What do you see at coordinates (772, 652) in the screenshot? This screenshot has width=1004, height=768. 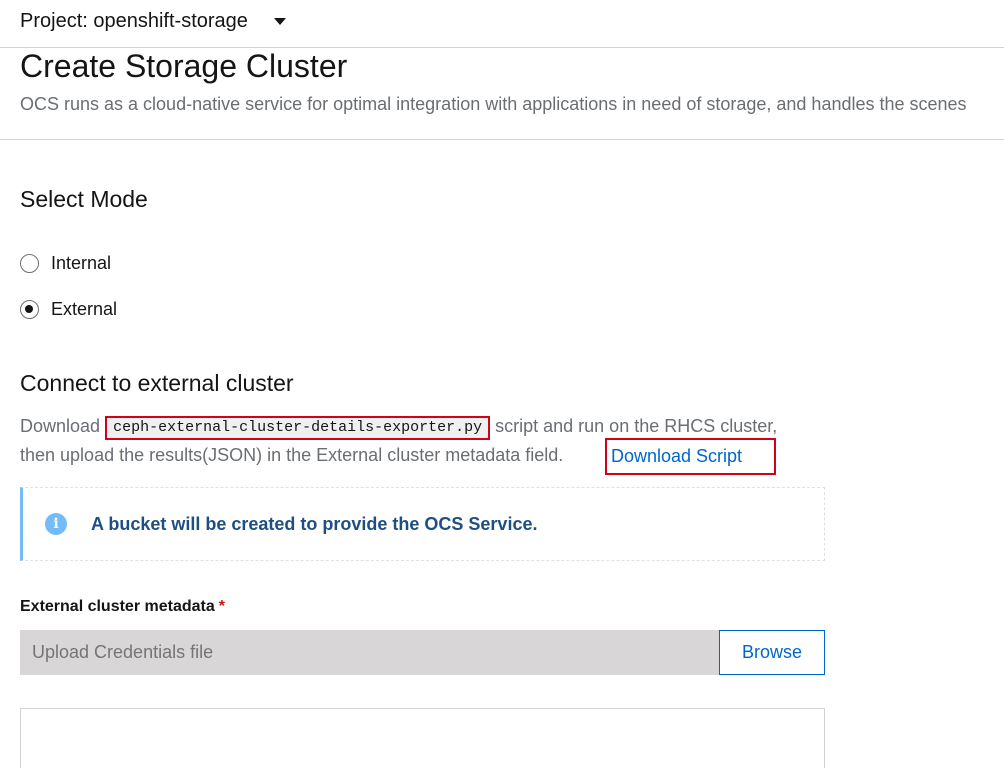 I see `browse-button: Browse` at bounding box center [772, 652].